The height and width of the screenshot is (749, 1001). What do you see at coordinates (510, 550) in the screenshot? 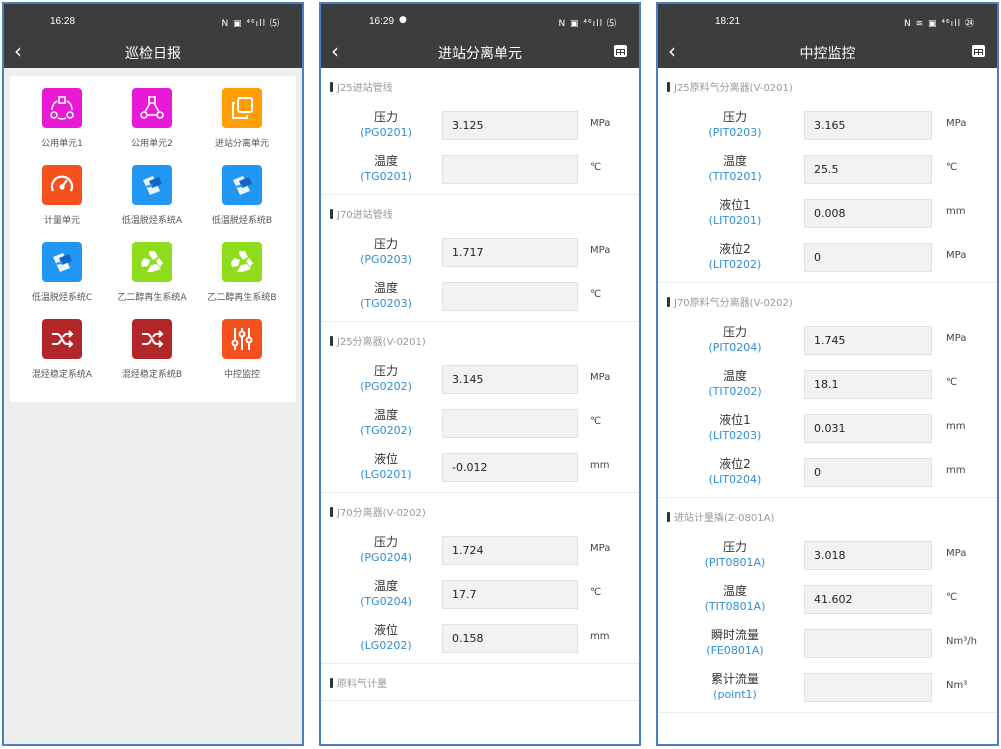
I see `reading-value-input: 1.724` at bounding box center [510, 550].